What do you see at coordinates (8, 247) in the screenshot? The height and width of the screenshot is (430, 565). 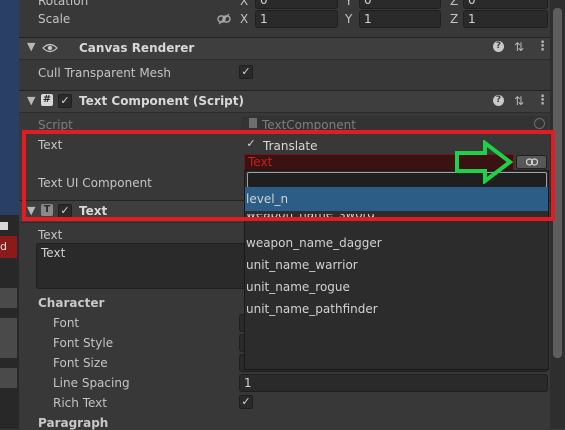 I see `left-panel-error-label: d` at bounding box center [8, 247].